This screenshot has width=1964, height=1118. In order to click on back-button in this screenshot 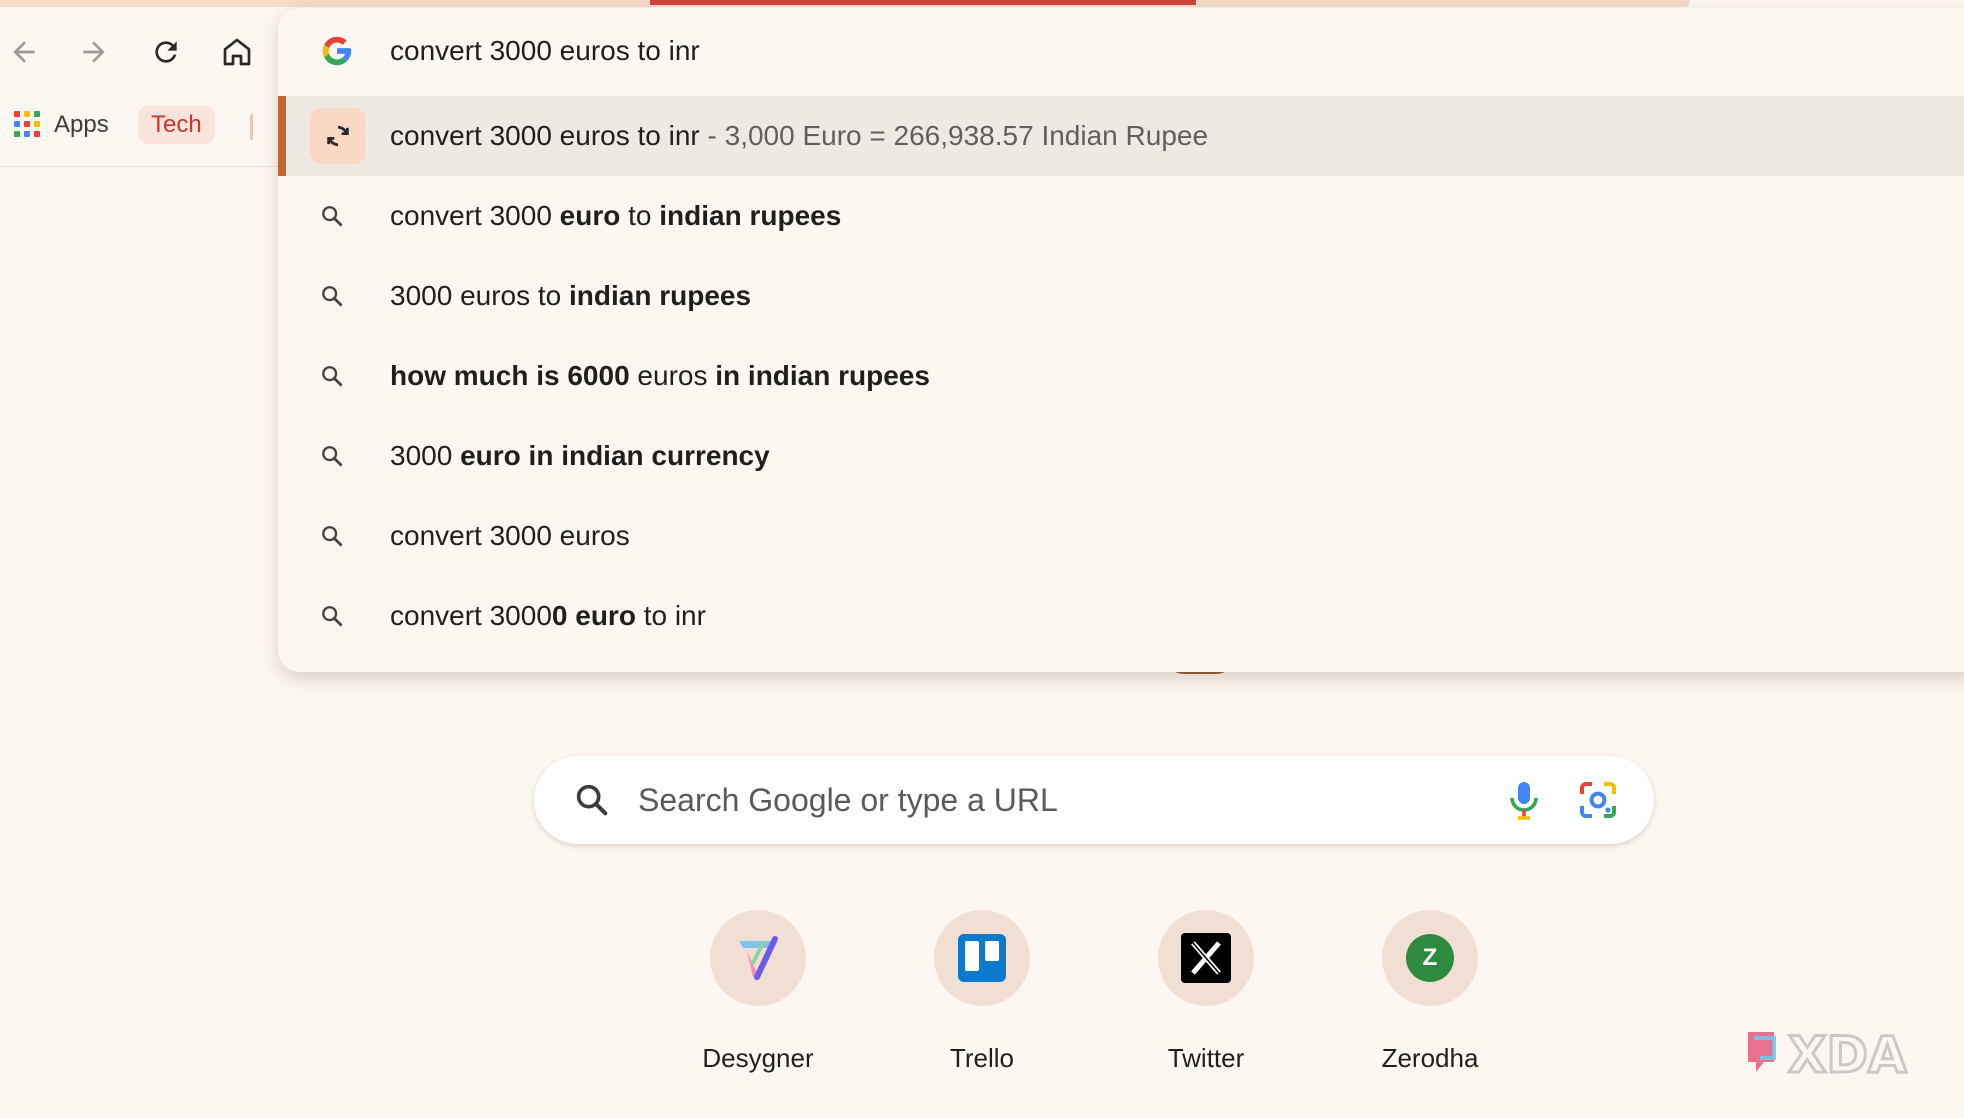, I will do `click(24, 52)`.